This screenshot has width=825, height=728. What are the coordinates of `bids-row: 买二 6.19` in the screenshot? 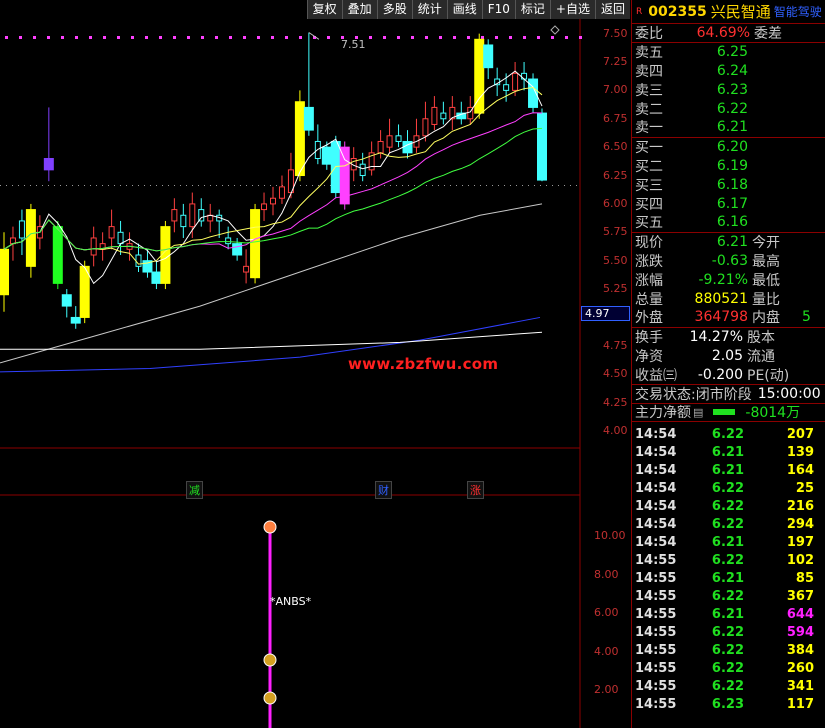 It's located at (728, 166).